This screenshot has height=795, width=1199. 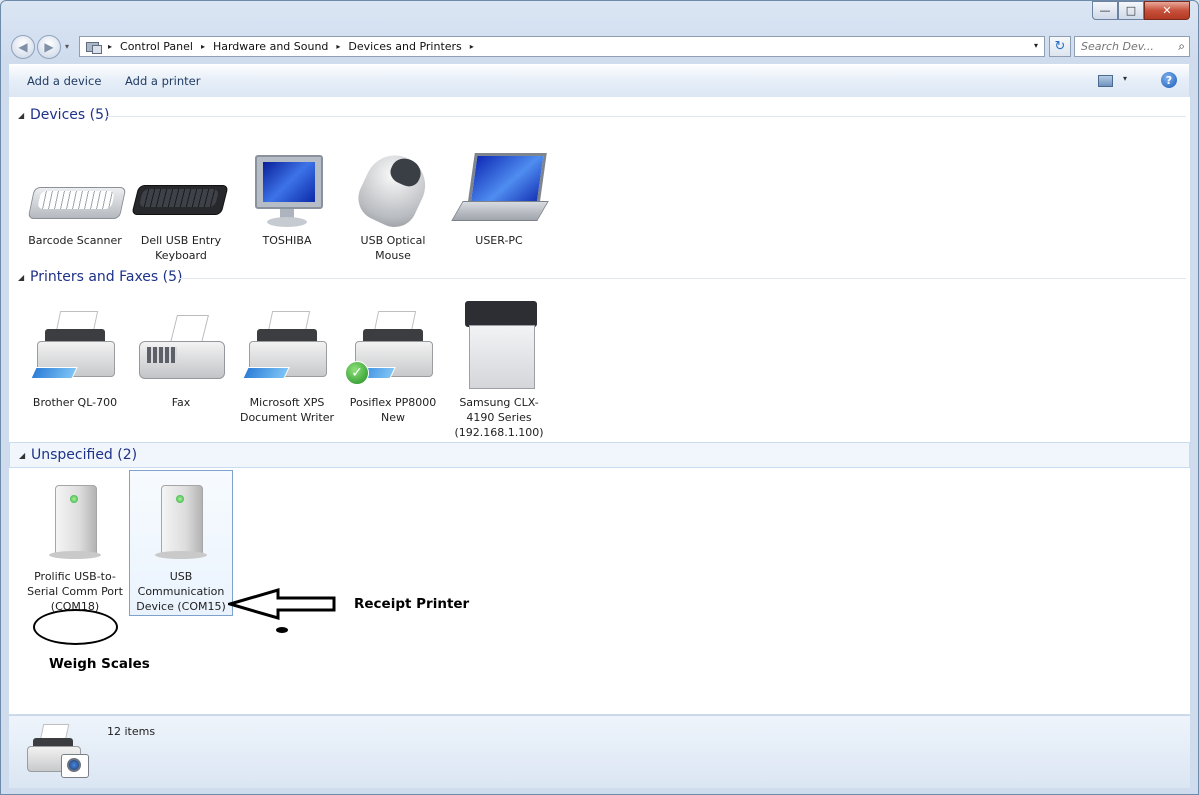 I want to click on device-item-user-pc: USER-PC, so click(x=499, y=198).